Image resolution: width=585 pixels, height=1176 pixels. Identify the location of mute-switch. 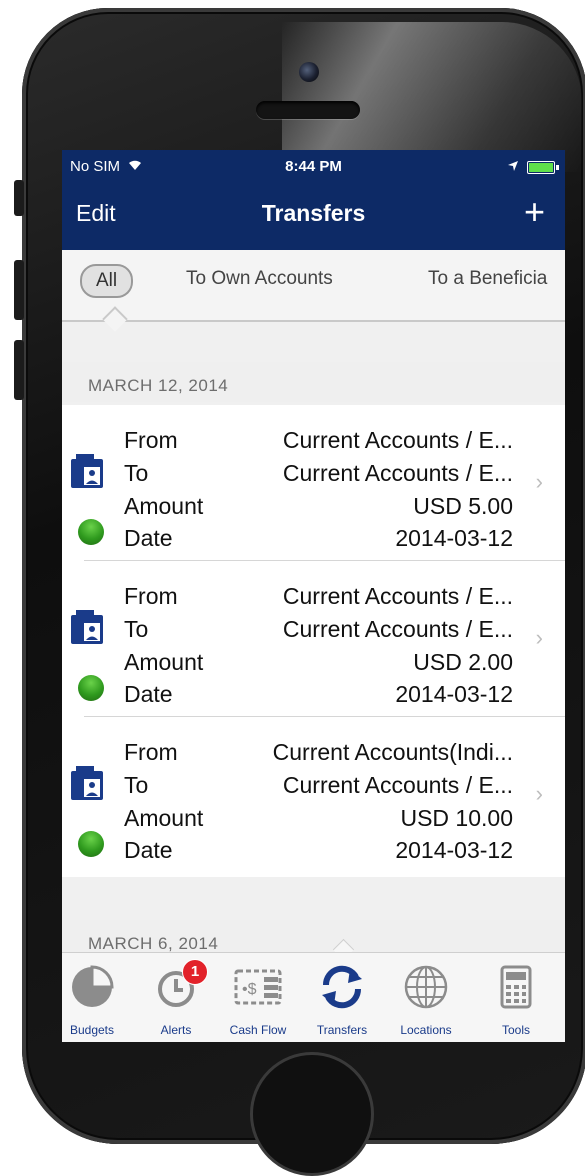
(19, 198).